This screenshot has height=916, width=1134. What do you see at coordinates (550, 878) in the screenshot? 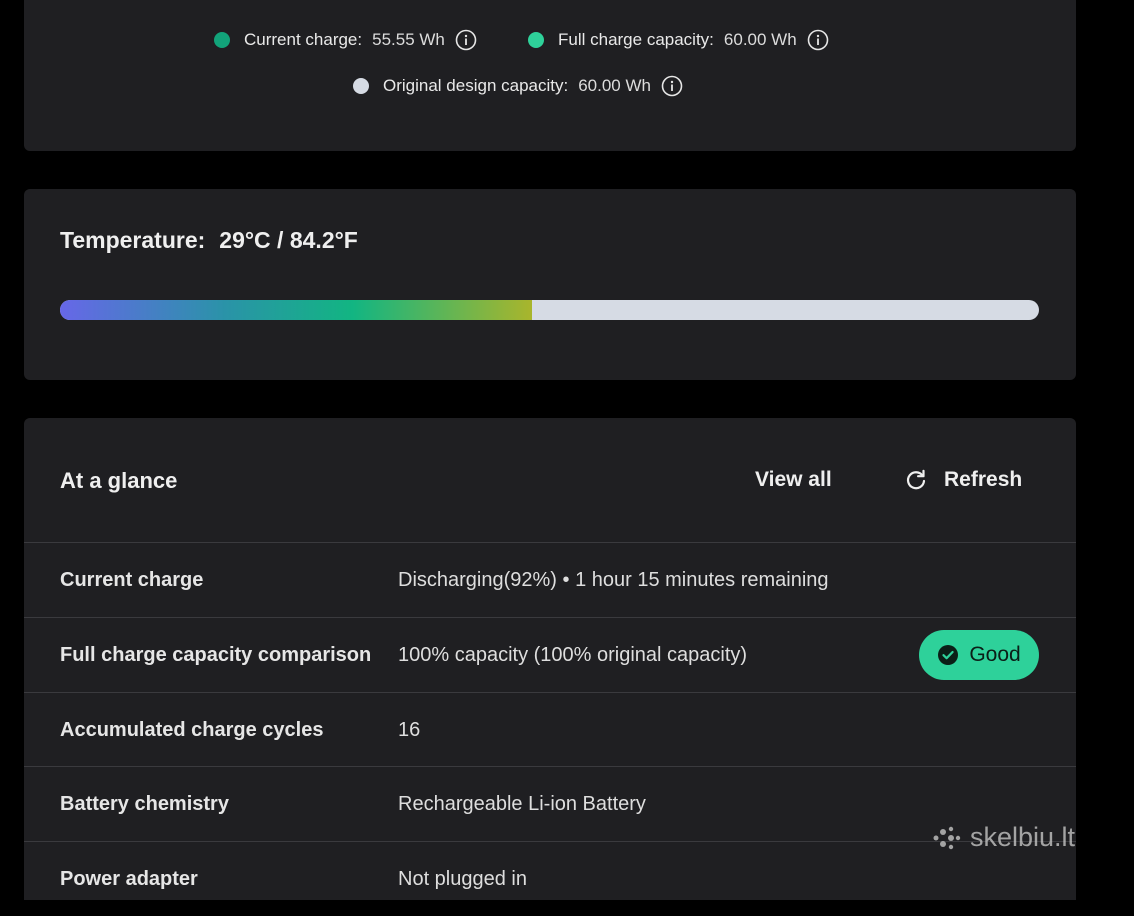
I see `glance-row-power-adapter: Power adapter Not plugged in` at bounding box center [550, 878].